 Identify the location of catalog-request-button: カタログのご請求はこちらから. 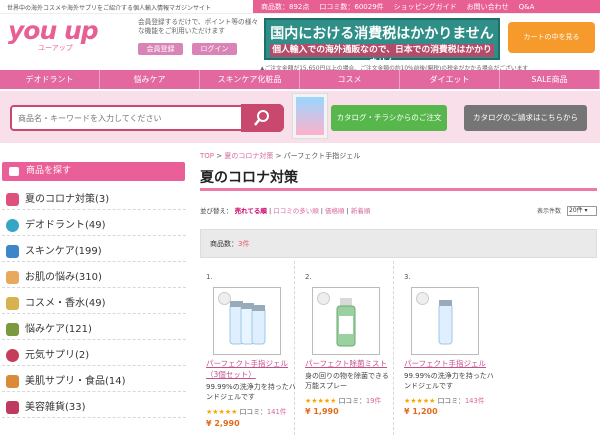
(525, 118).